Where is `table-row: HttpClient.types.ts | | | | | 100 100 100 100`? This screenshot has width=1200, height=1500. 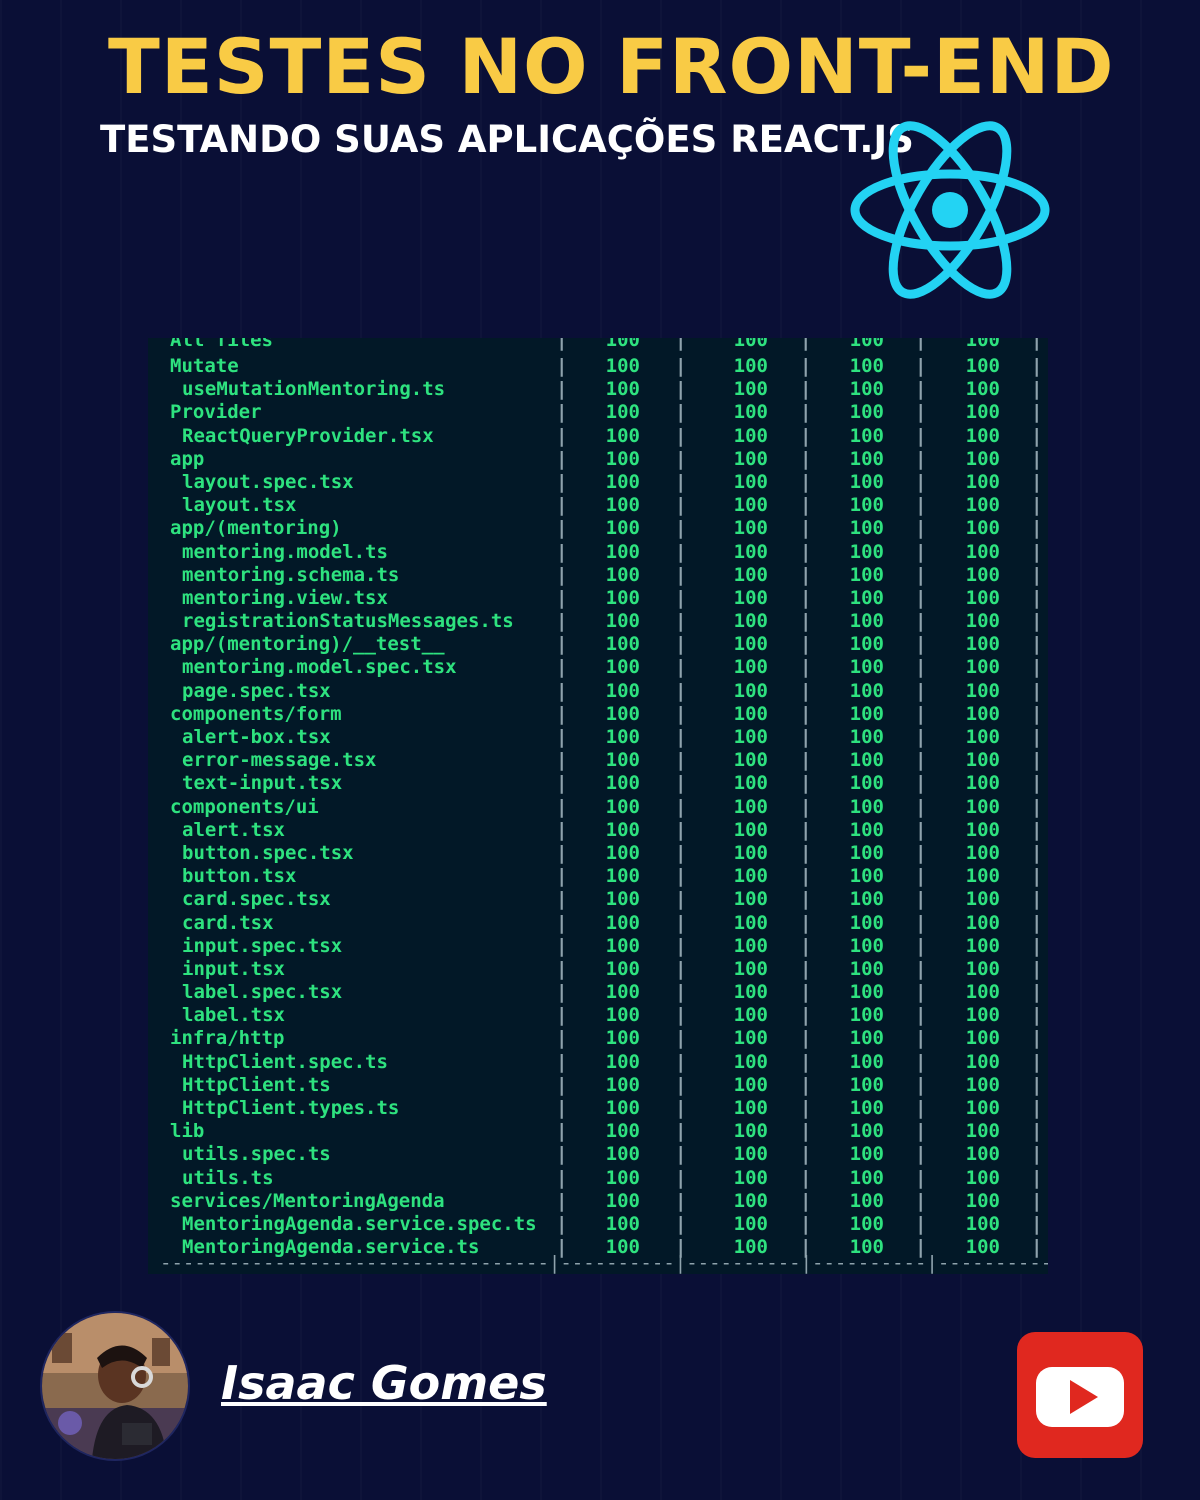 table-row: HttpClient.types.ts | | | | | 100 100 100 100 is located at coordinates (598, 1108).